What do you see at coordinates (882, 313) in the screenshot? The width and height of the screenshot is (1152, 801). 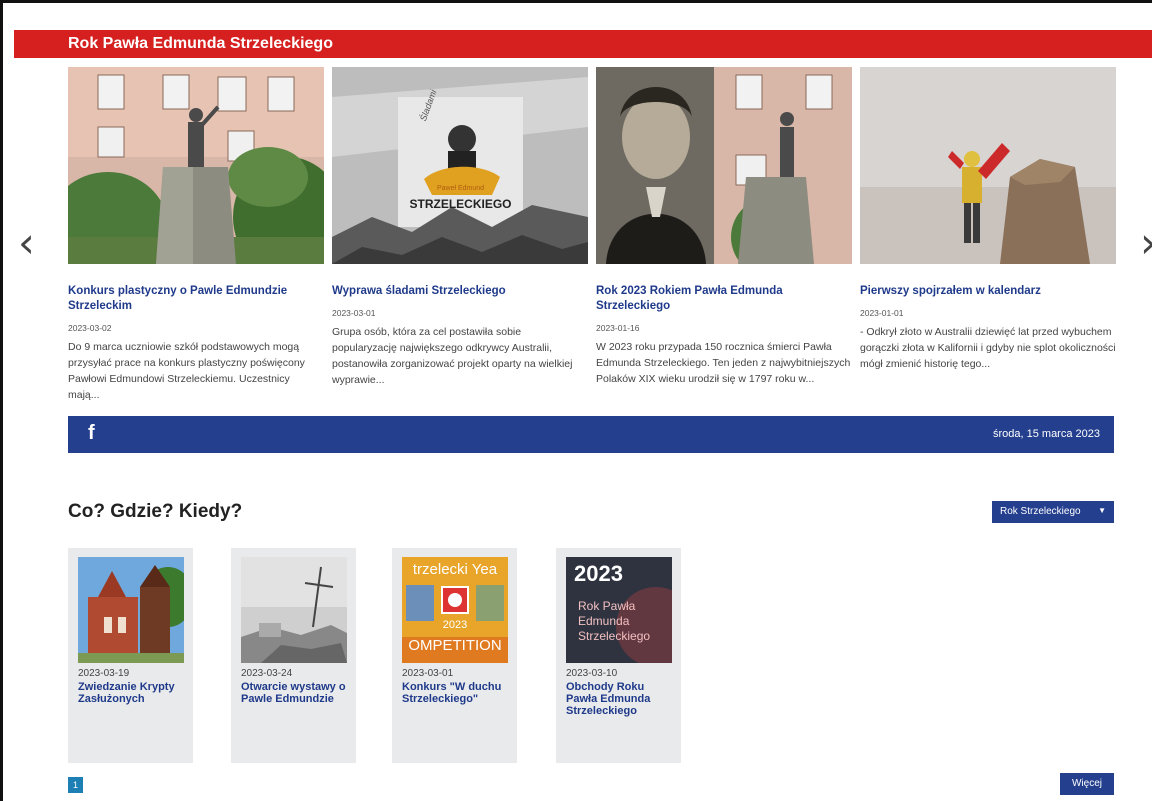 I see `news-date: 2023-01-01` at bounding box center [882, 313].